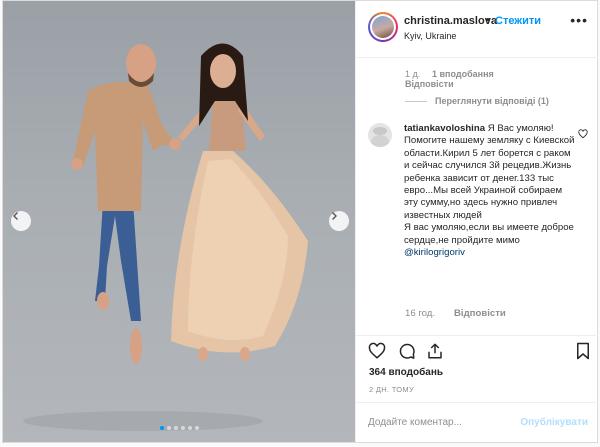 The image size is (600, 447). I want to click on commenter-avatar, so click(380, 135).